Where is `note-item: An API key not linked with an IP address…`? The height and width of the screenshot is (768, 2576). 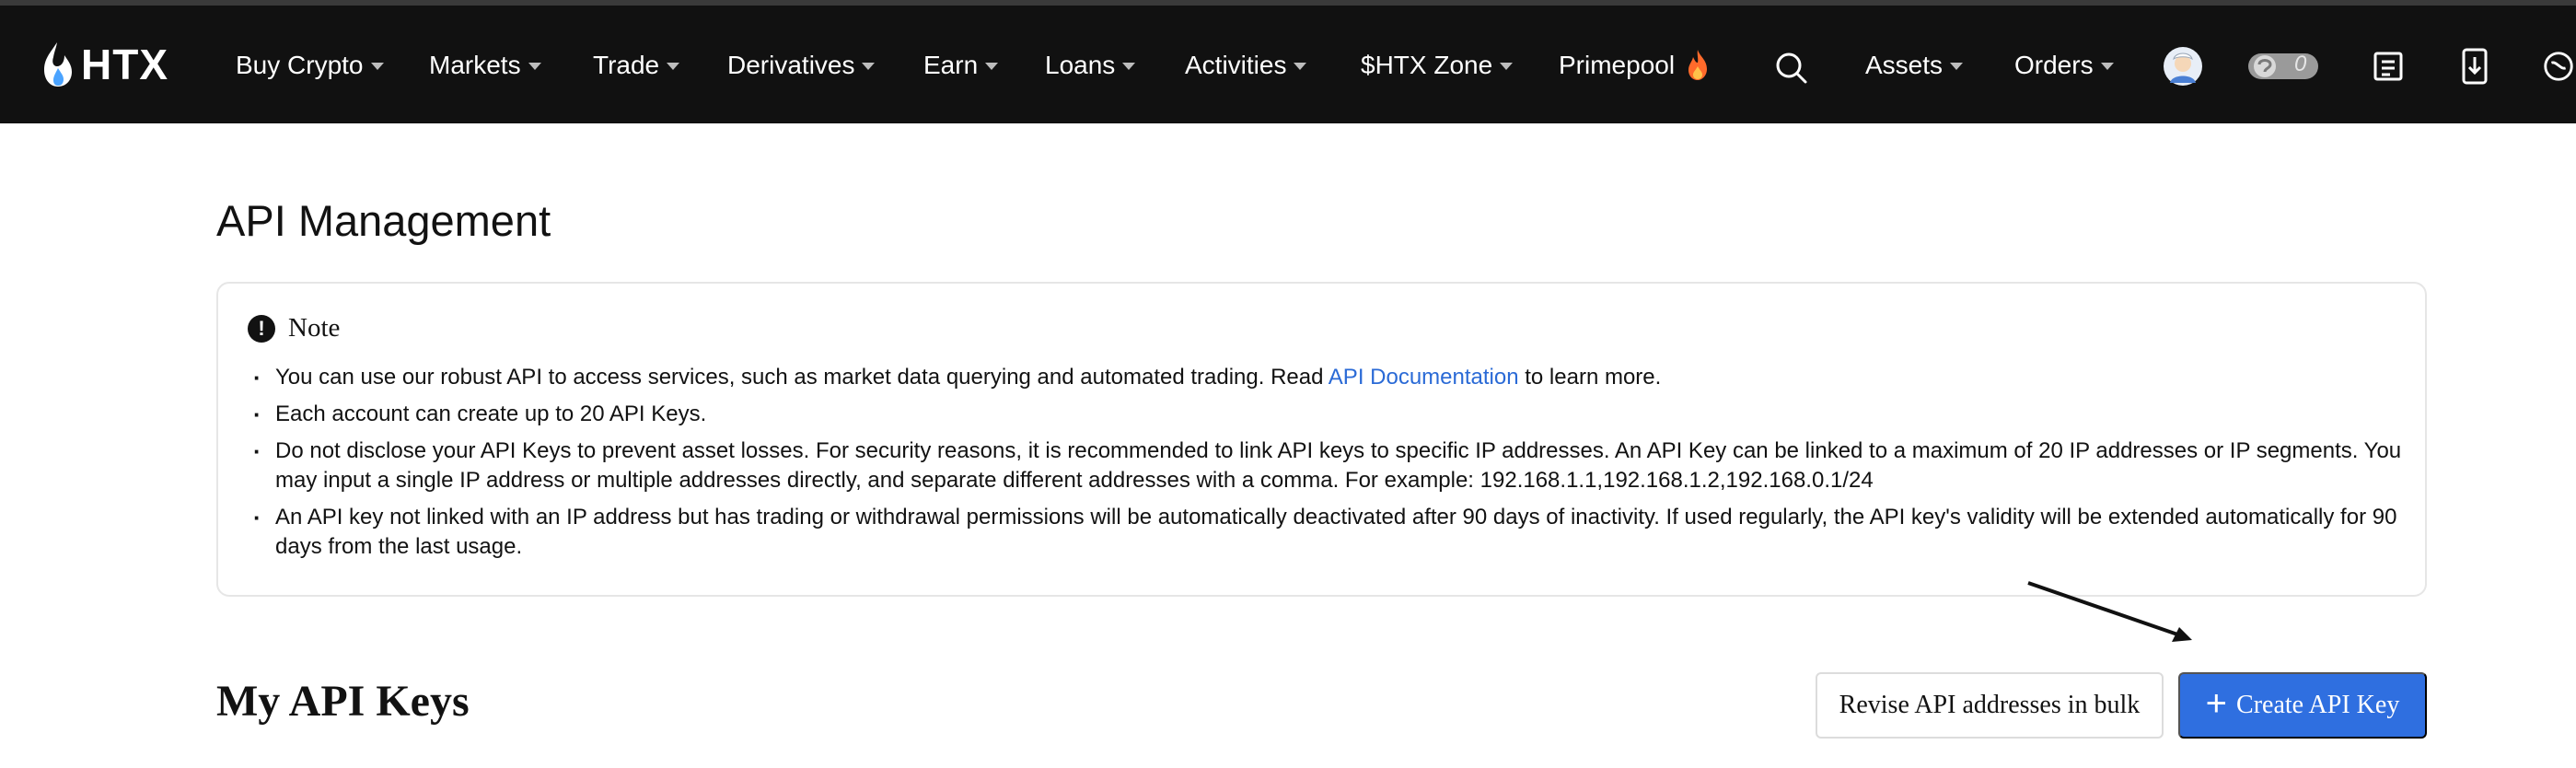
note-item: An API key not linked with an IP address… is located at coordinates (1330, 532).